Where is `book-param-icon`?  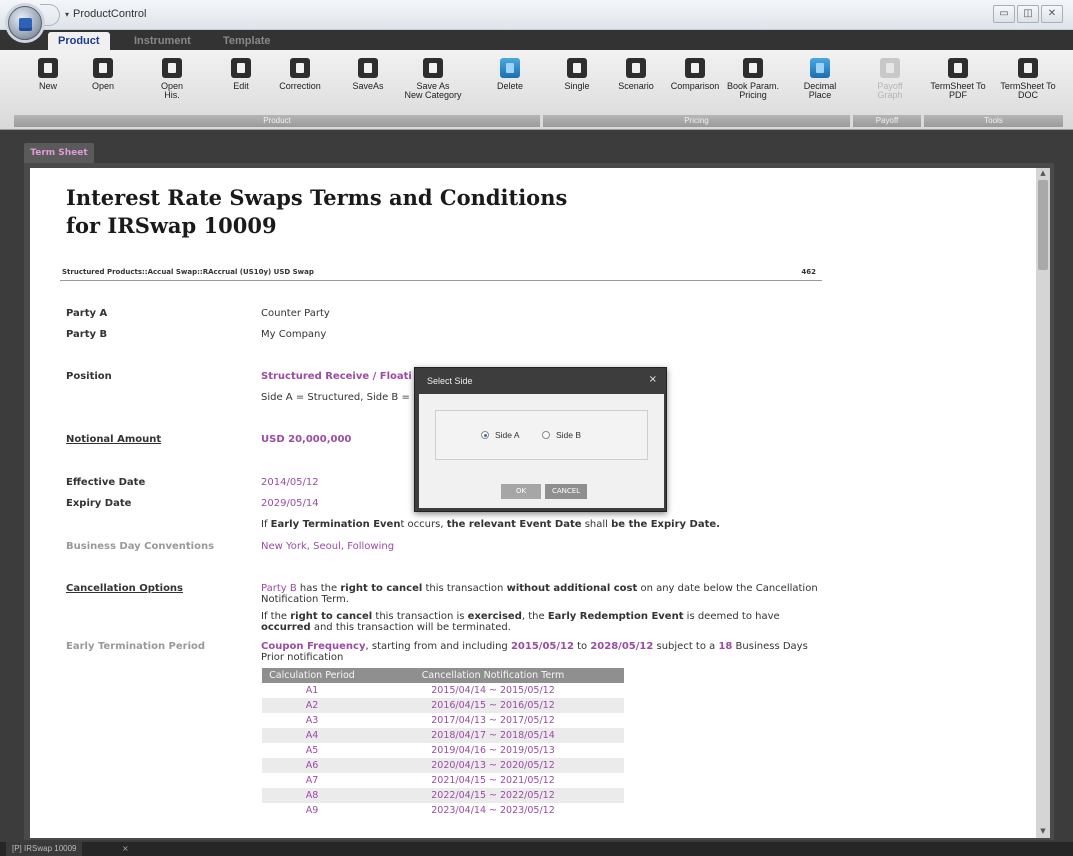
book-param-icon is located at coordinates (753, 68).